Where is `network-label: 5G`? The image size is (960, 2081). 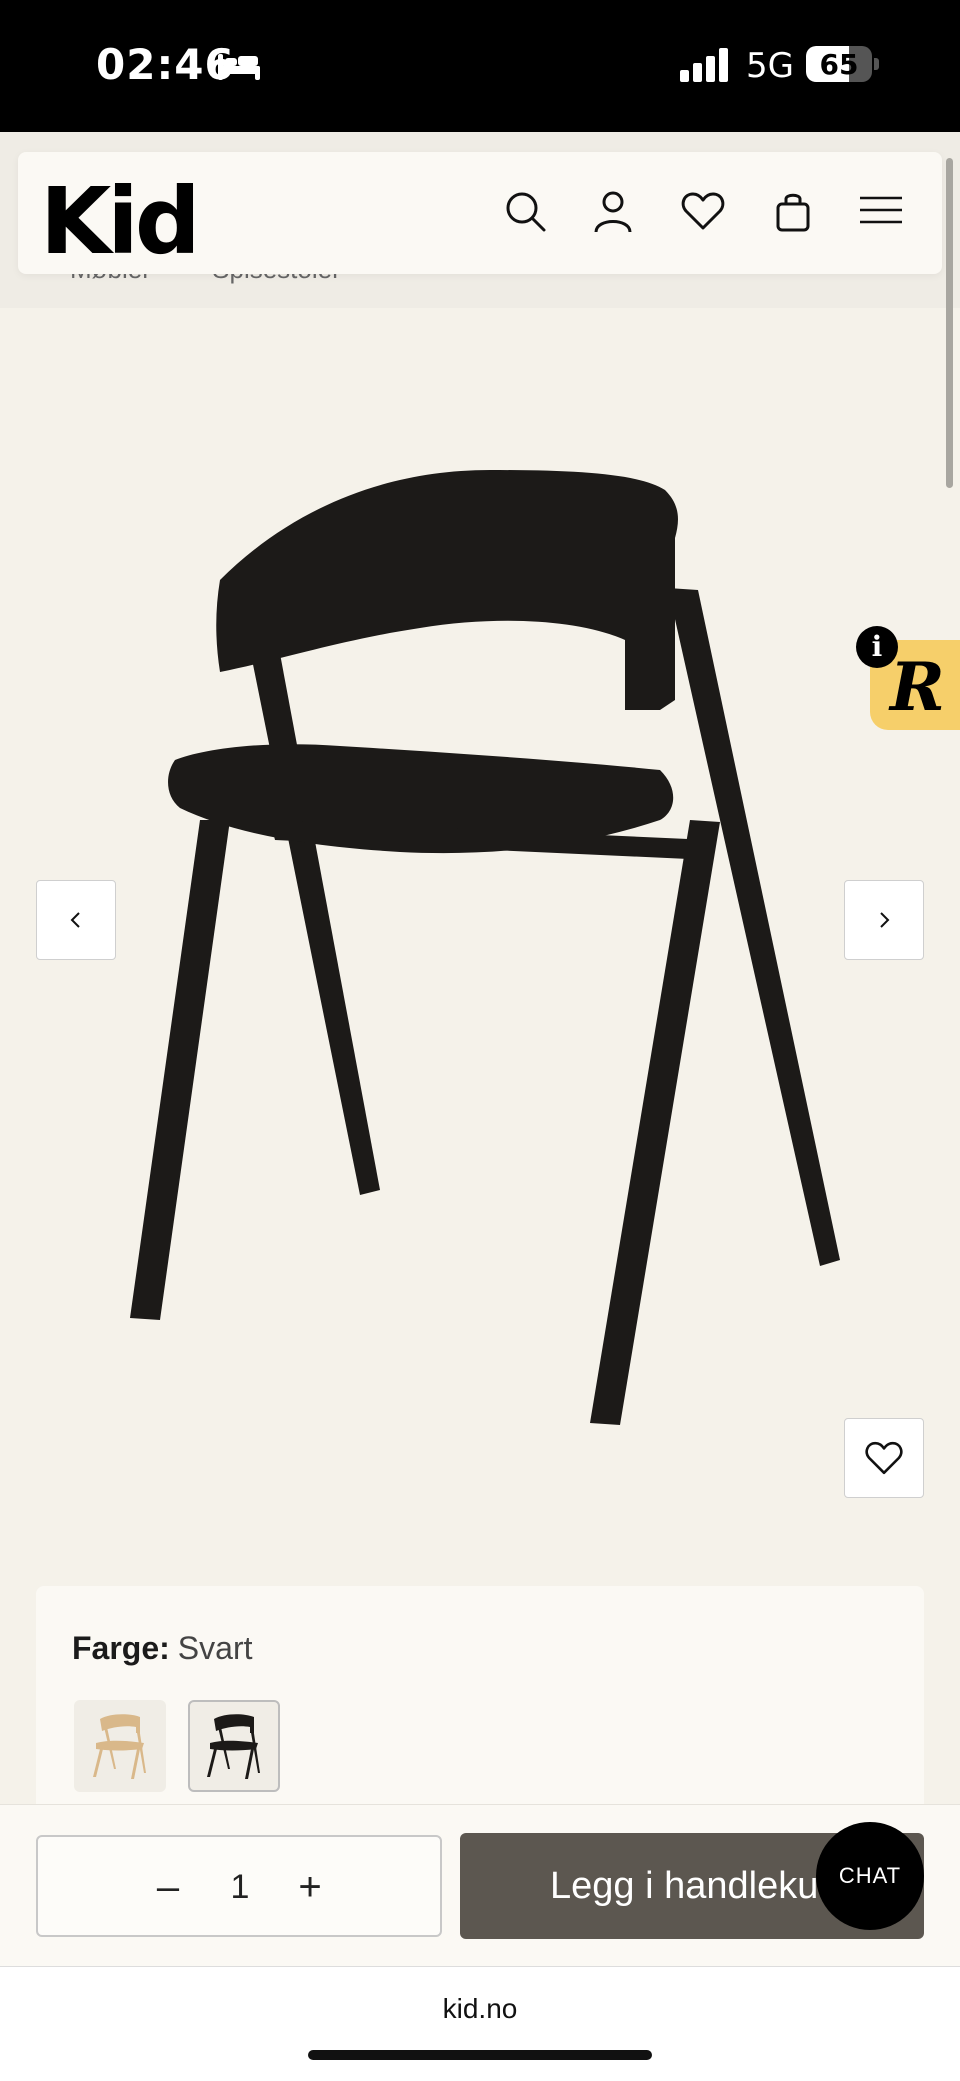 network-label: 5G is located at coordinates (770, 66).